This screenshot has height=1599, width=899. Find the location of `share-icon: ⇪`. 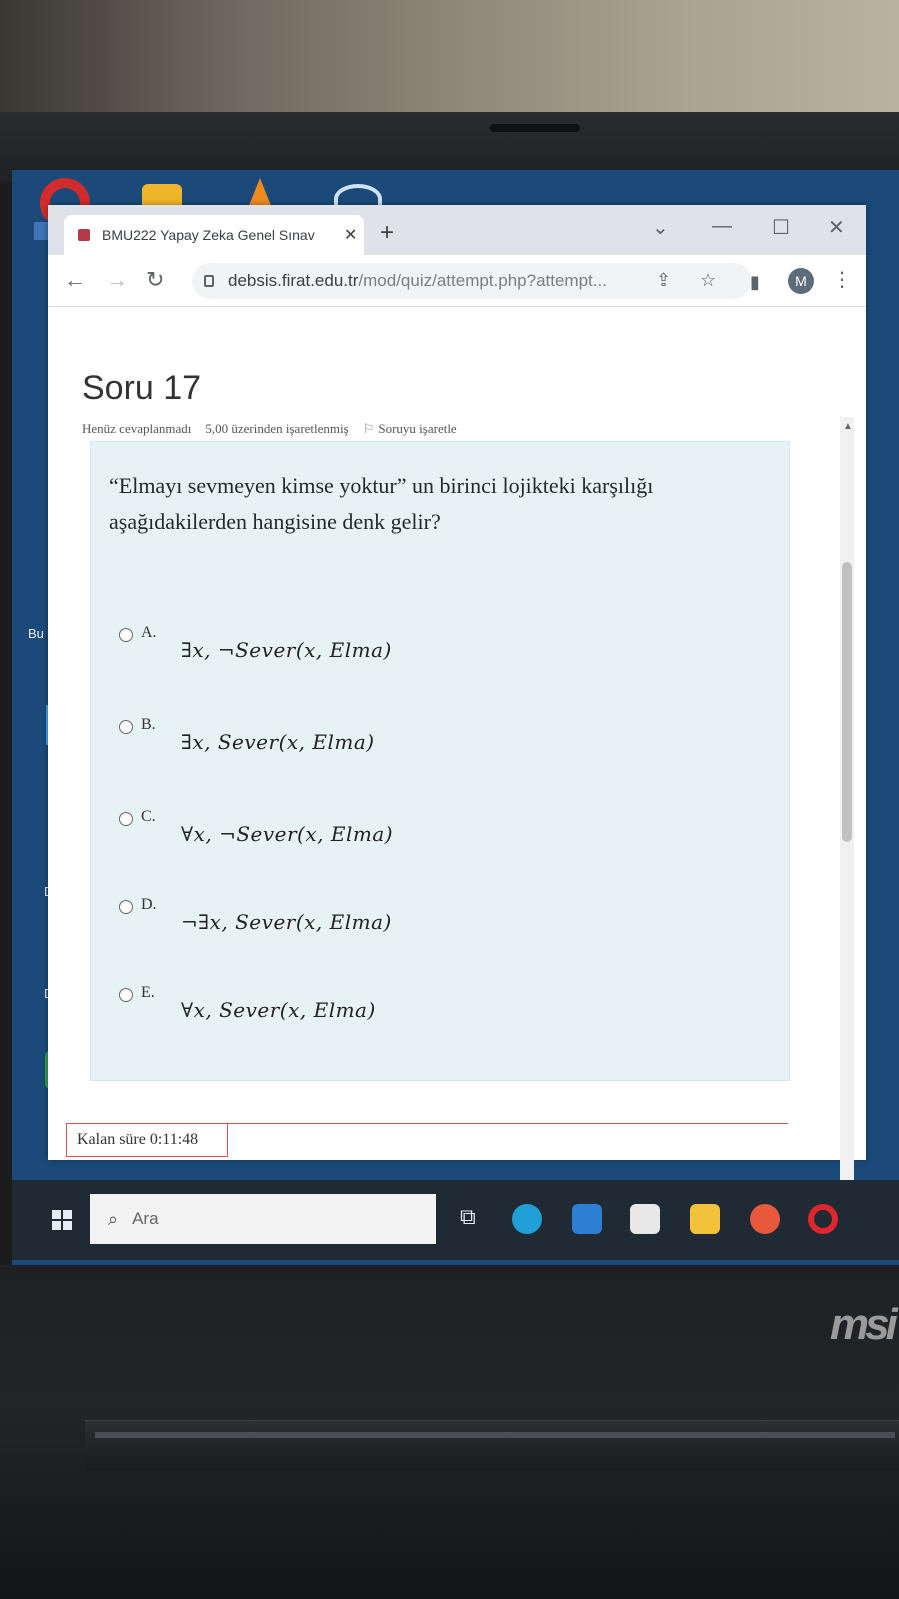

share-icon: ⇪ is located at coordinates (663, 280).